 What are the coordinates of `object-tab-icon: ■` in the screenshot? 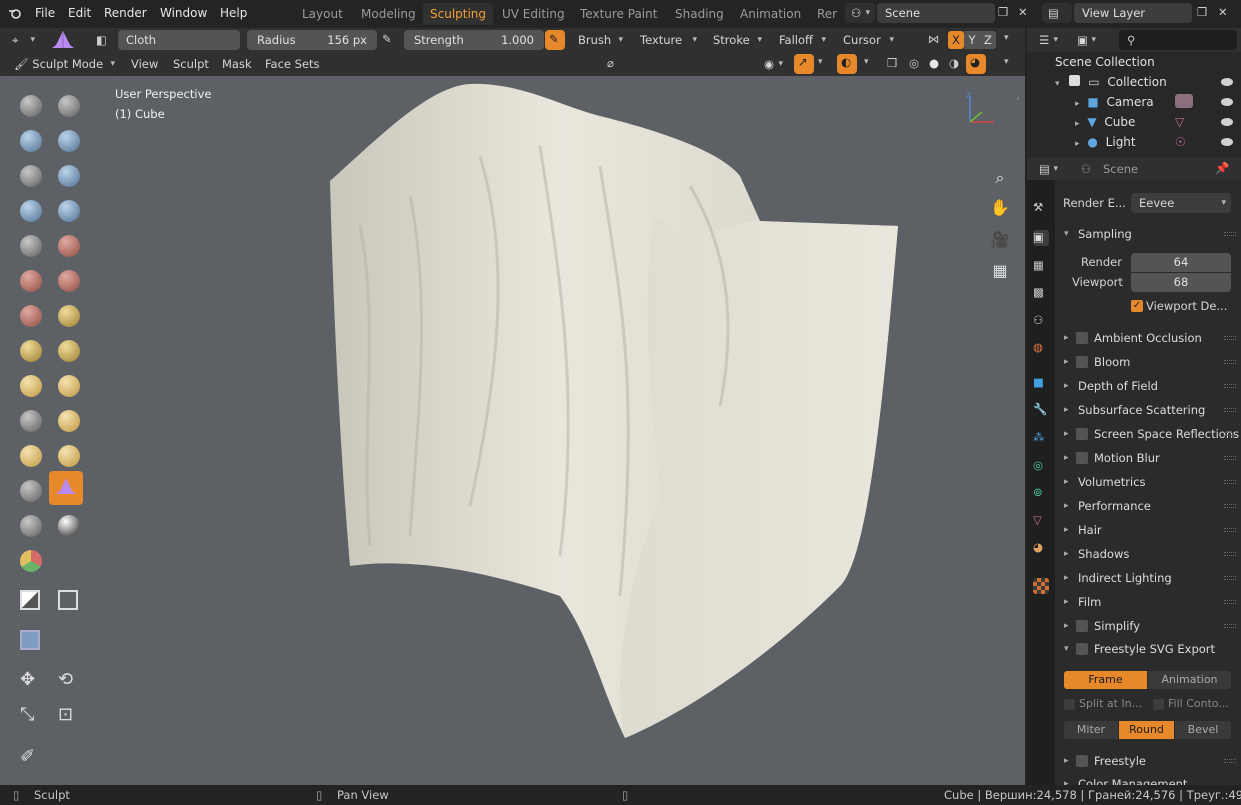 It's located at (1041, 383).